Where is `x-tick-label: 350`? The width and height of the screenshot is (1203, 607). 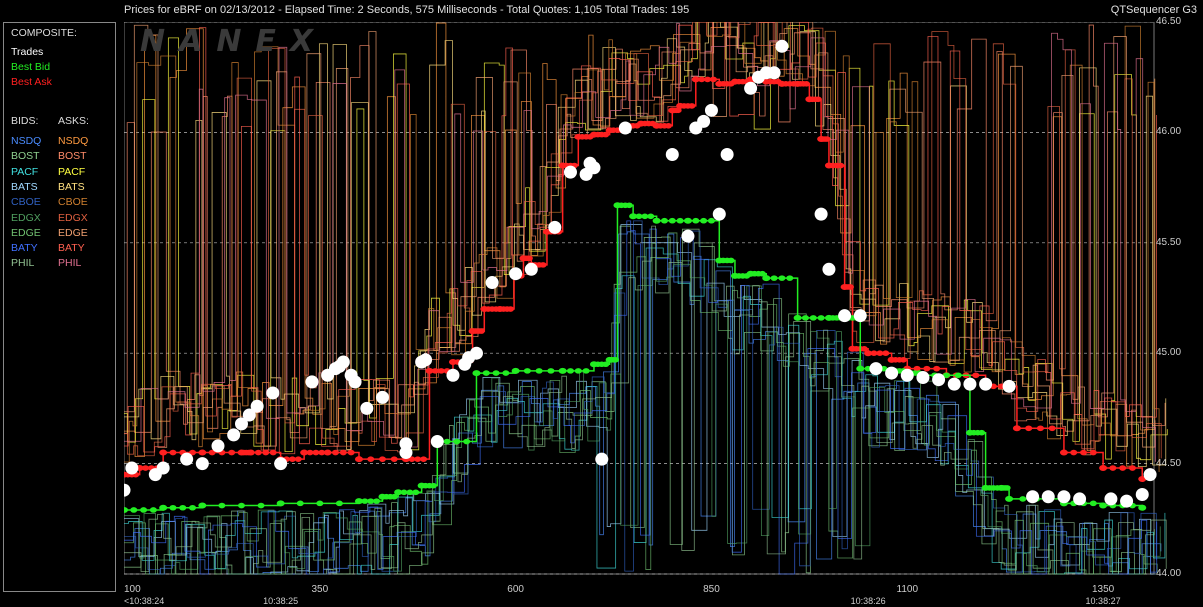 x-tick-label: 350 is located at coordinates (320, 589).